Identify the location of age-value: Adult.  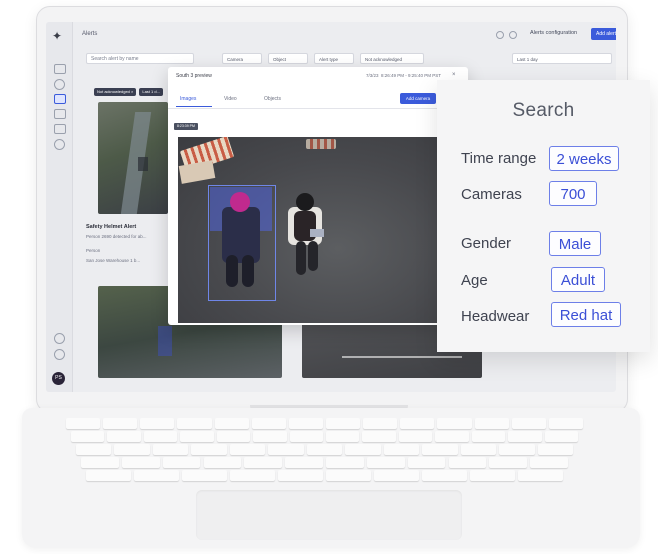
(578, 279).